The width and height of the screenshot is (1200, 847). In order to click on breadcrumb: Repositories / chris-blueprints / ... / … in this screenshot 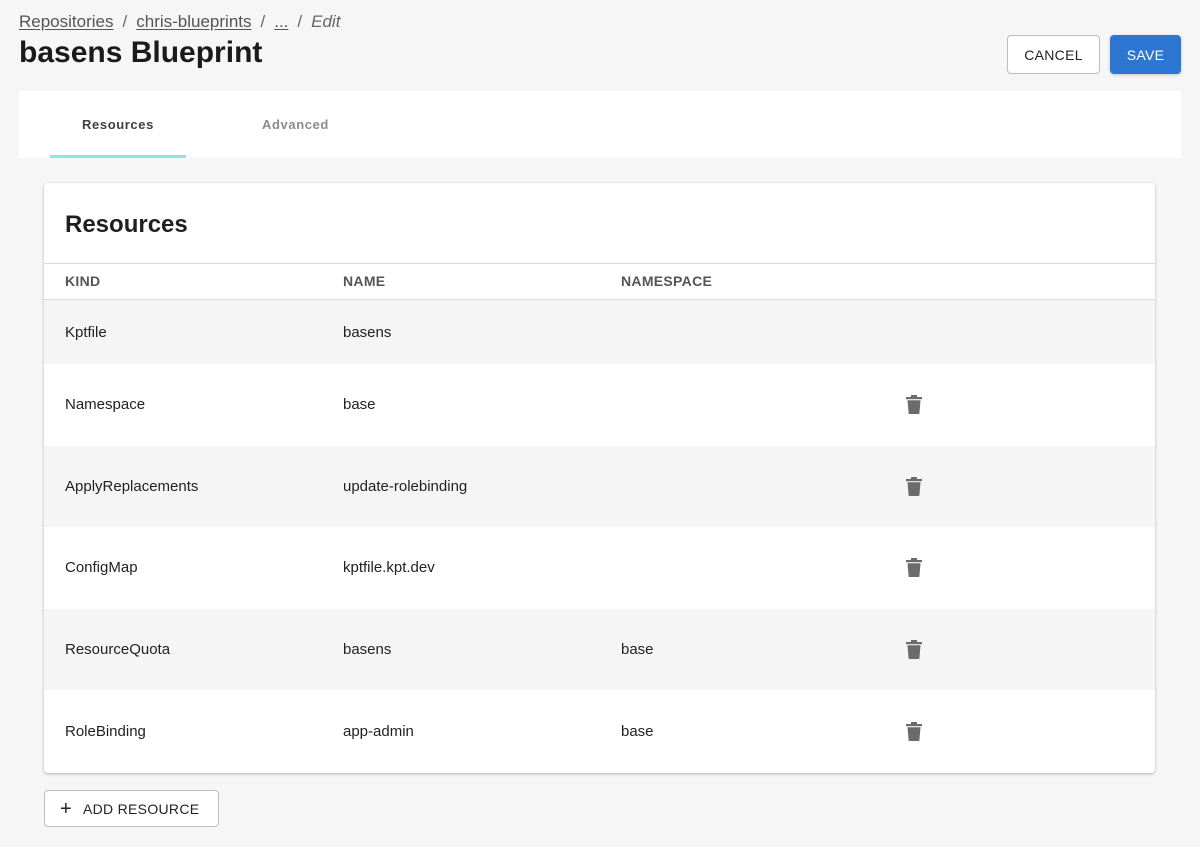, I will do `click(179, 22)`.